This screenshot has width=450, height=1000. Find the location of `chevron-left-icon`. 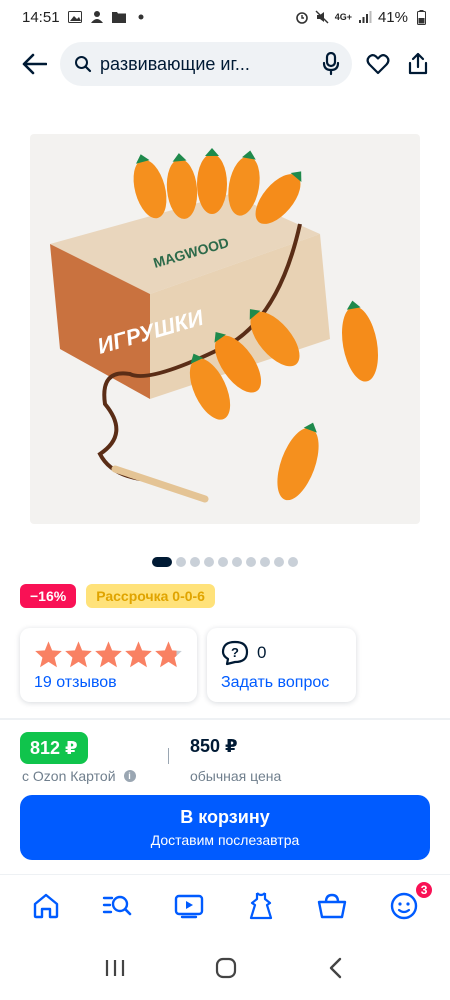

chevron-left-icon is located at coordinates (335, 967).